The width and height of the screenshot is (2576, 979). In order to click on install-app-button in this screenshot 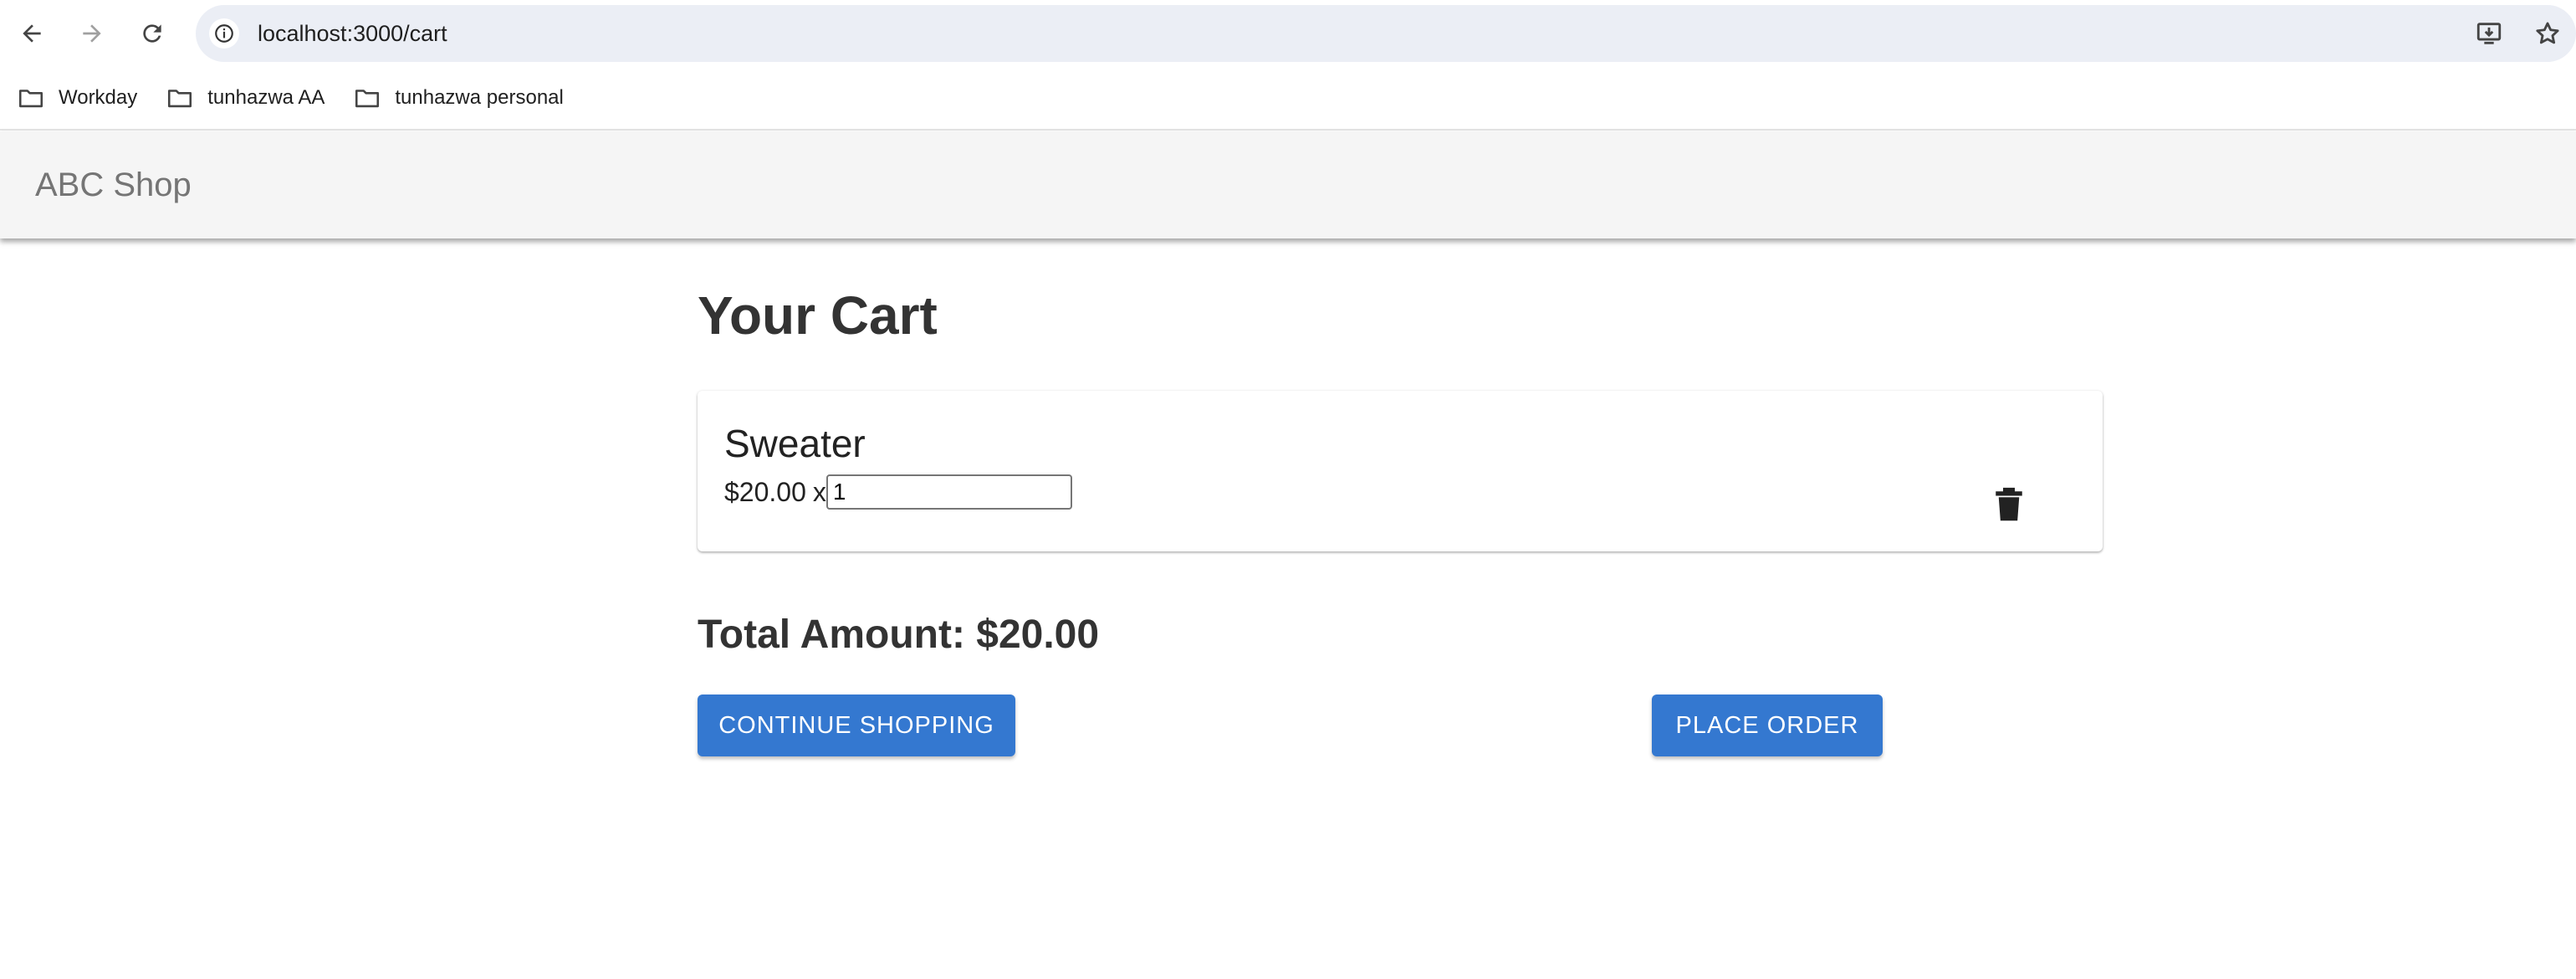, I will do `click(2489, 33)`.